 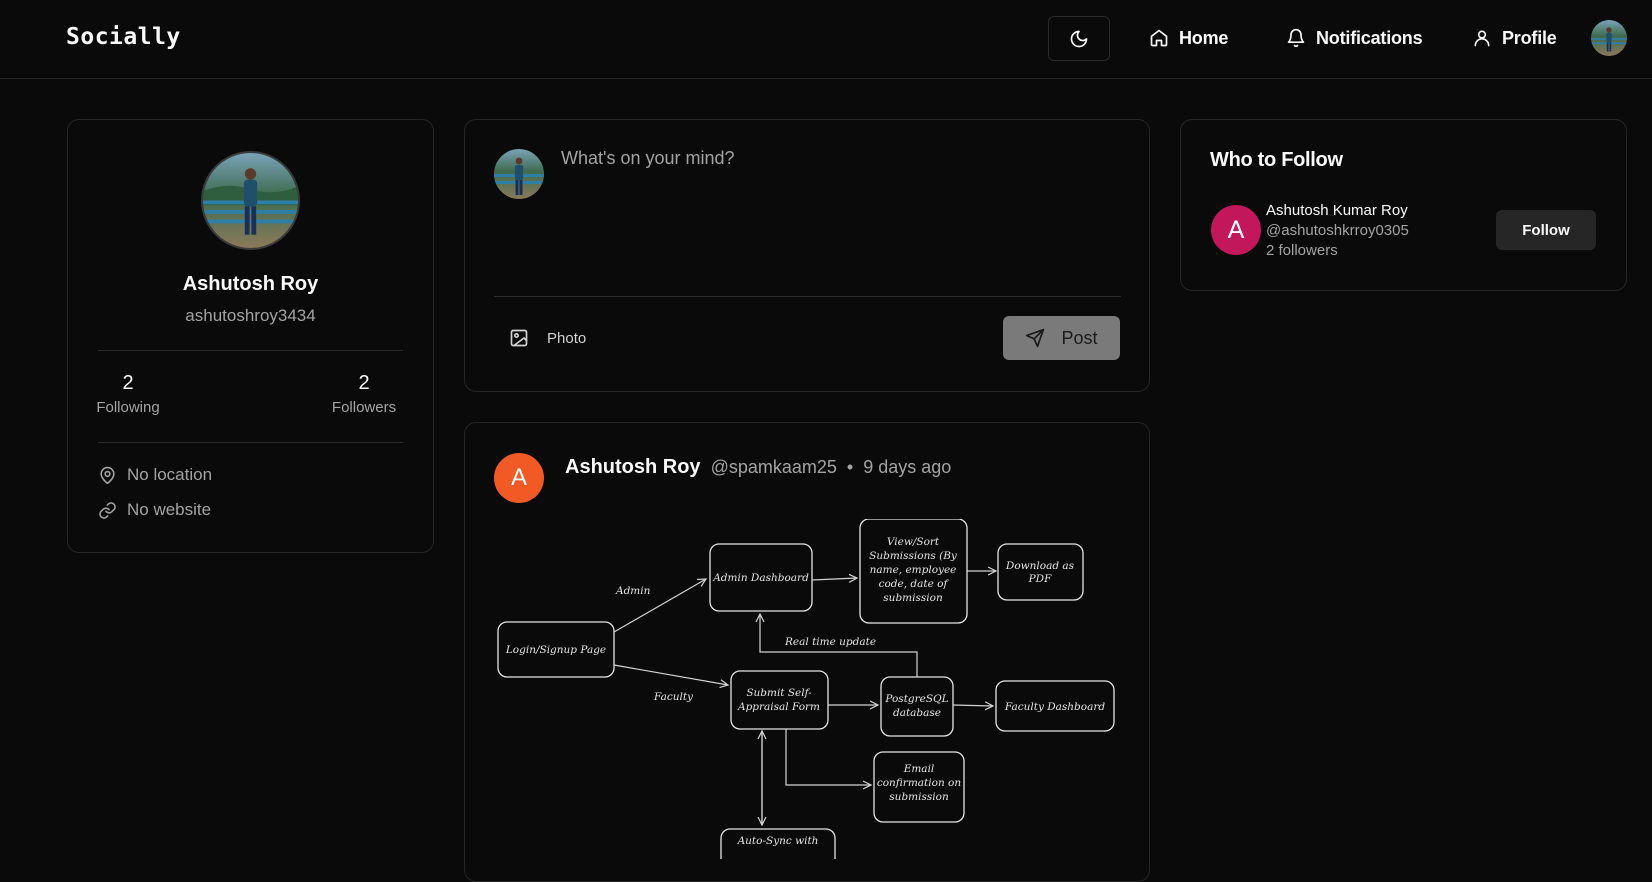 What do you see at coordinates (916, 699) in the screenshot?
I see `flow-label-postgres-1: PostgreSQL` at bounding box center [916, 699].